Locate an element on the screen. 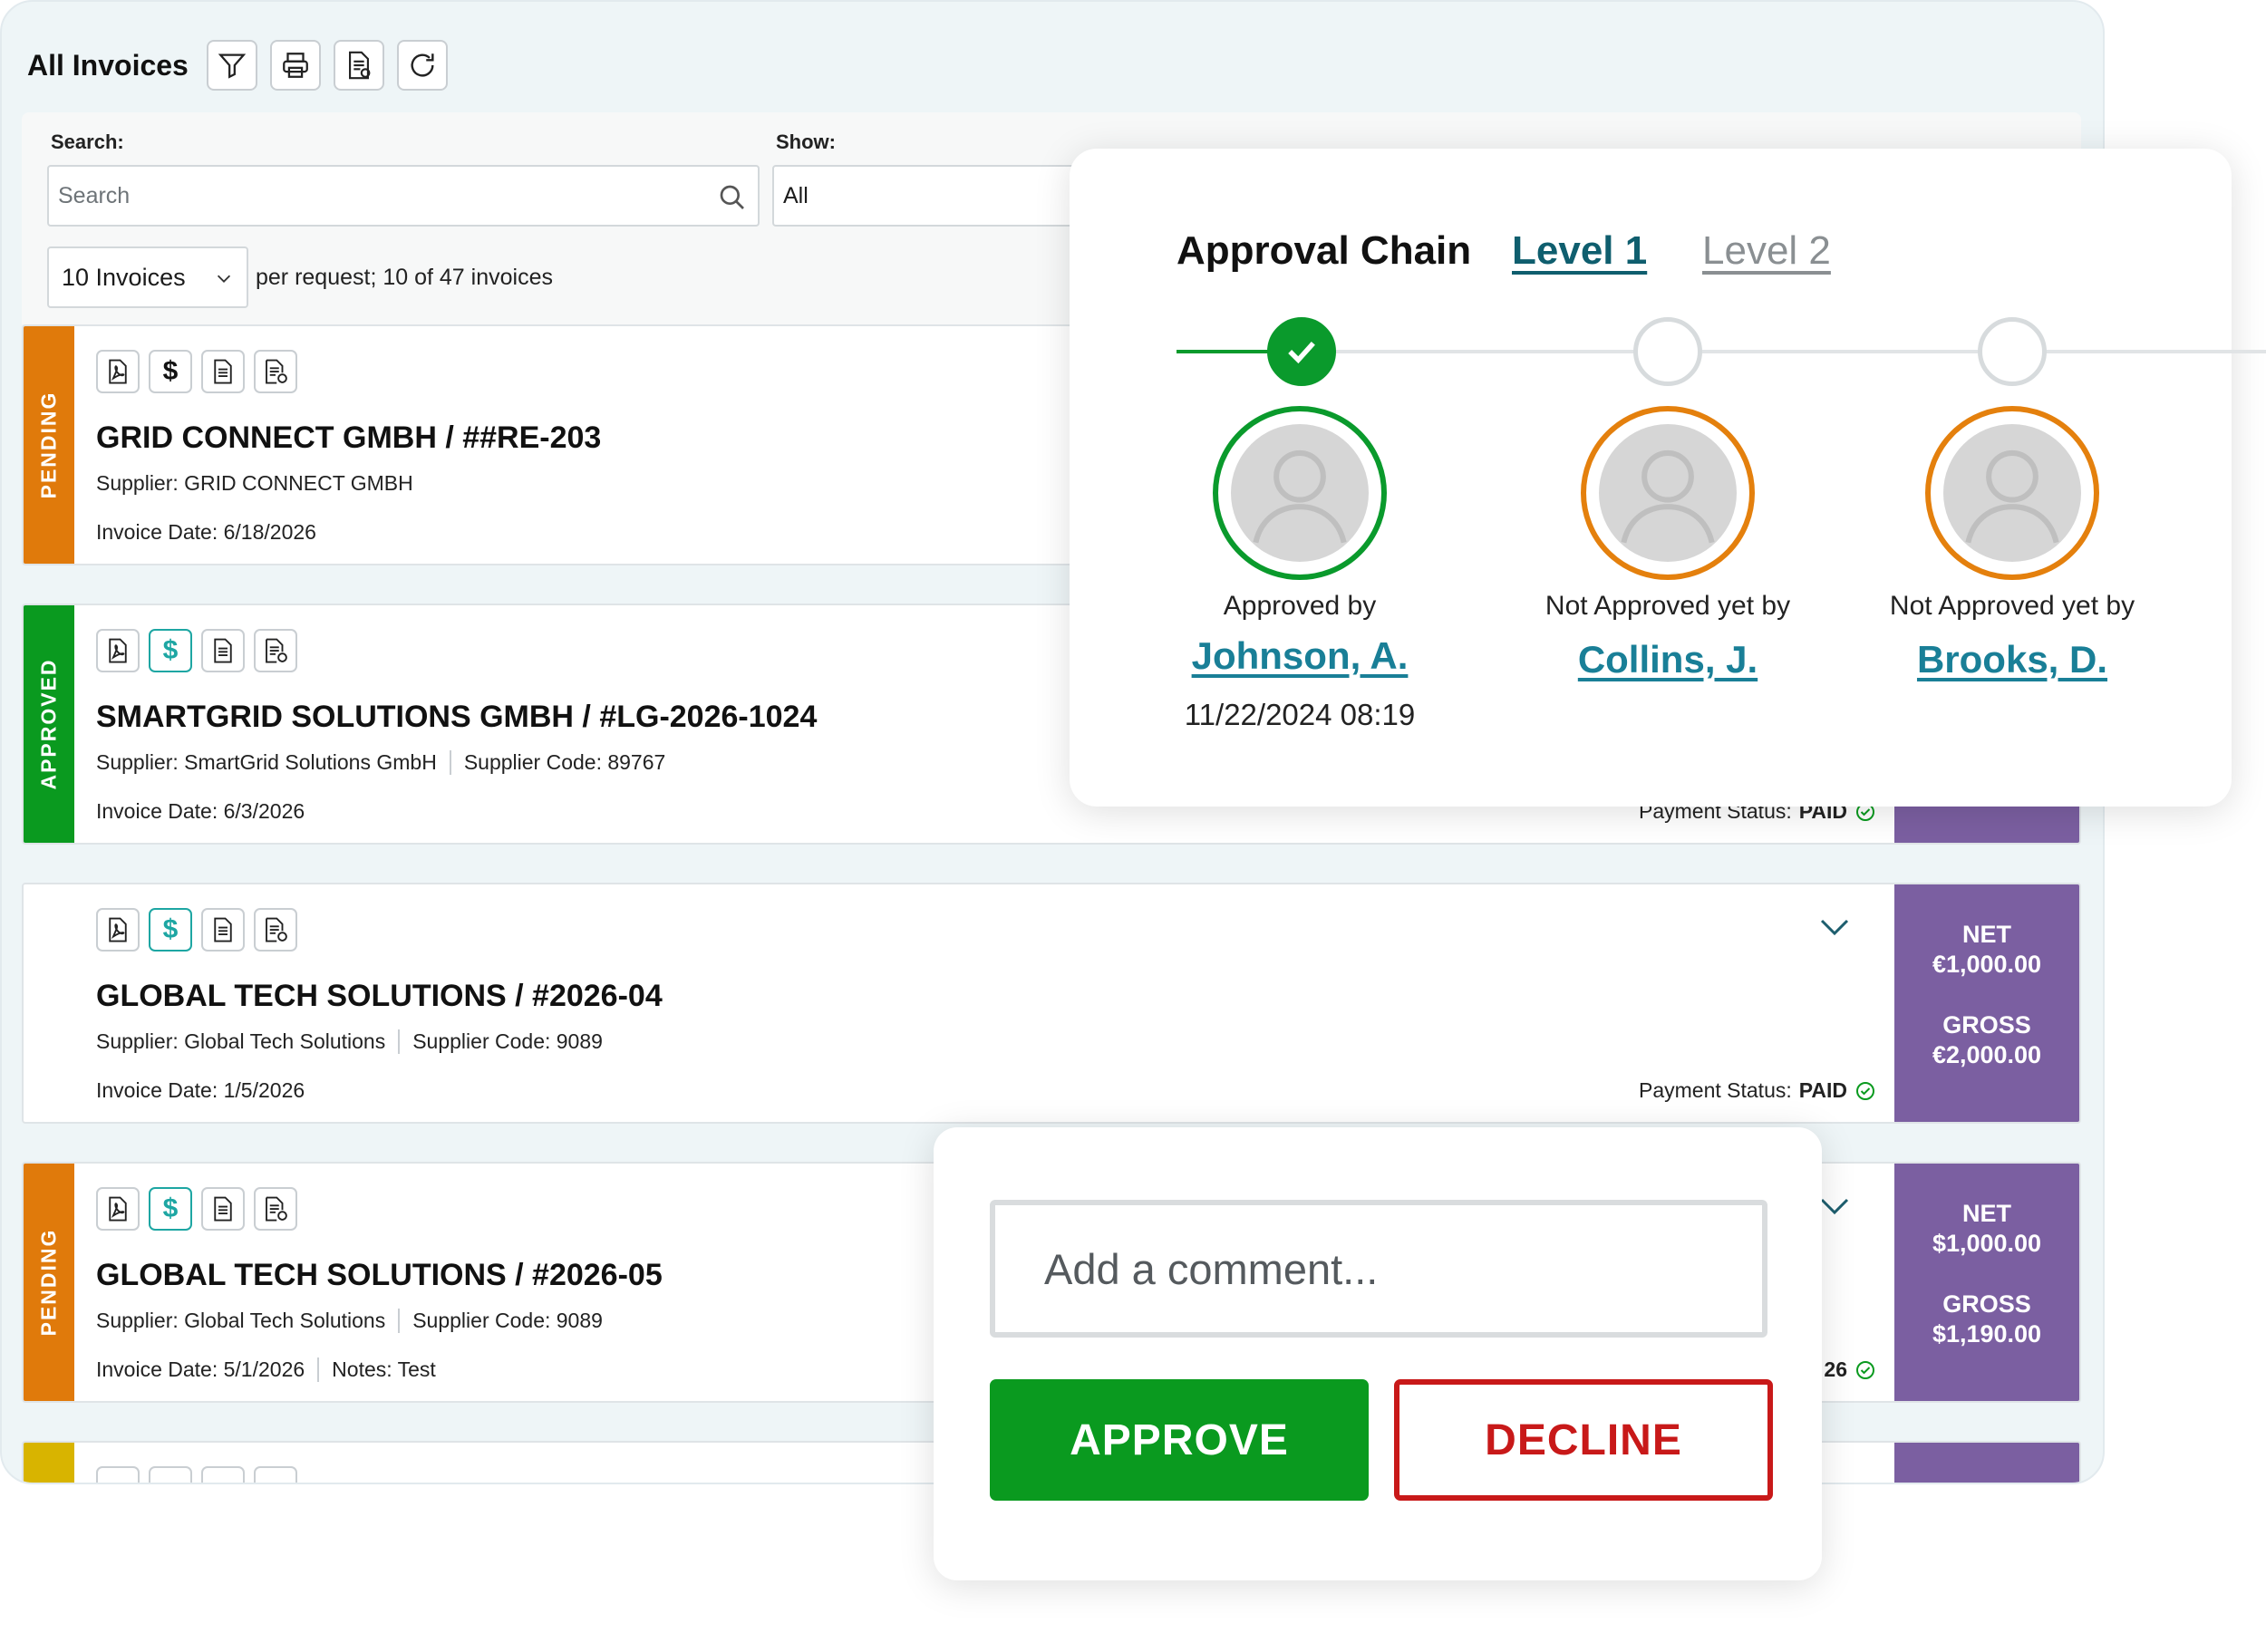 The image size is (2266, 1652). check-circle-icon is located at coordinates (1865, 1369).